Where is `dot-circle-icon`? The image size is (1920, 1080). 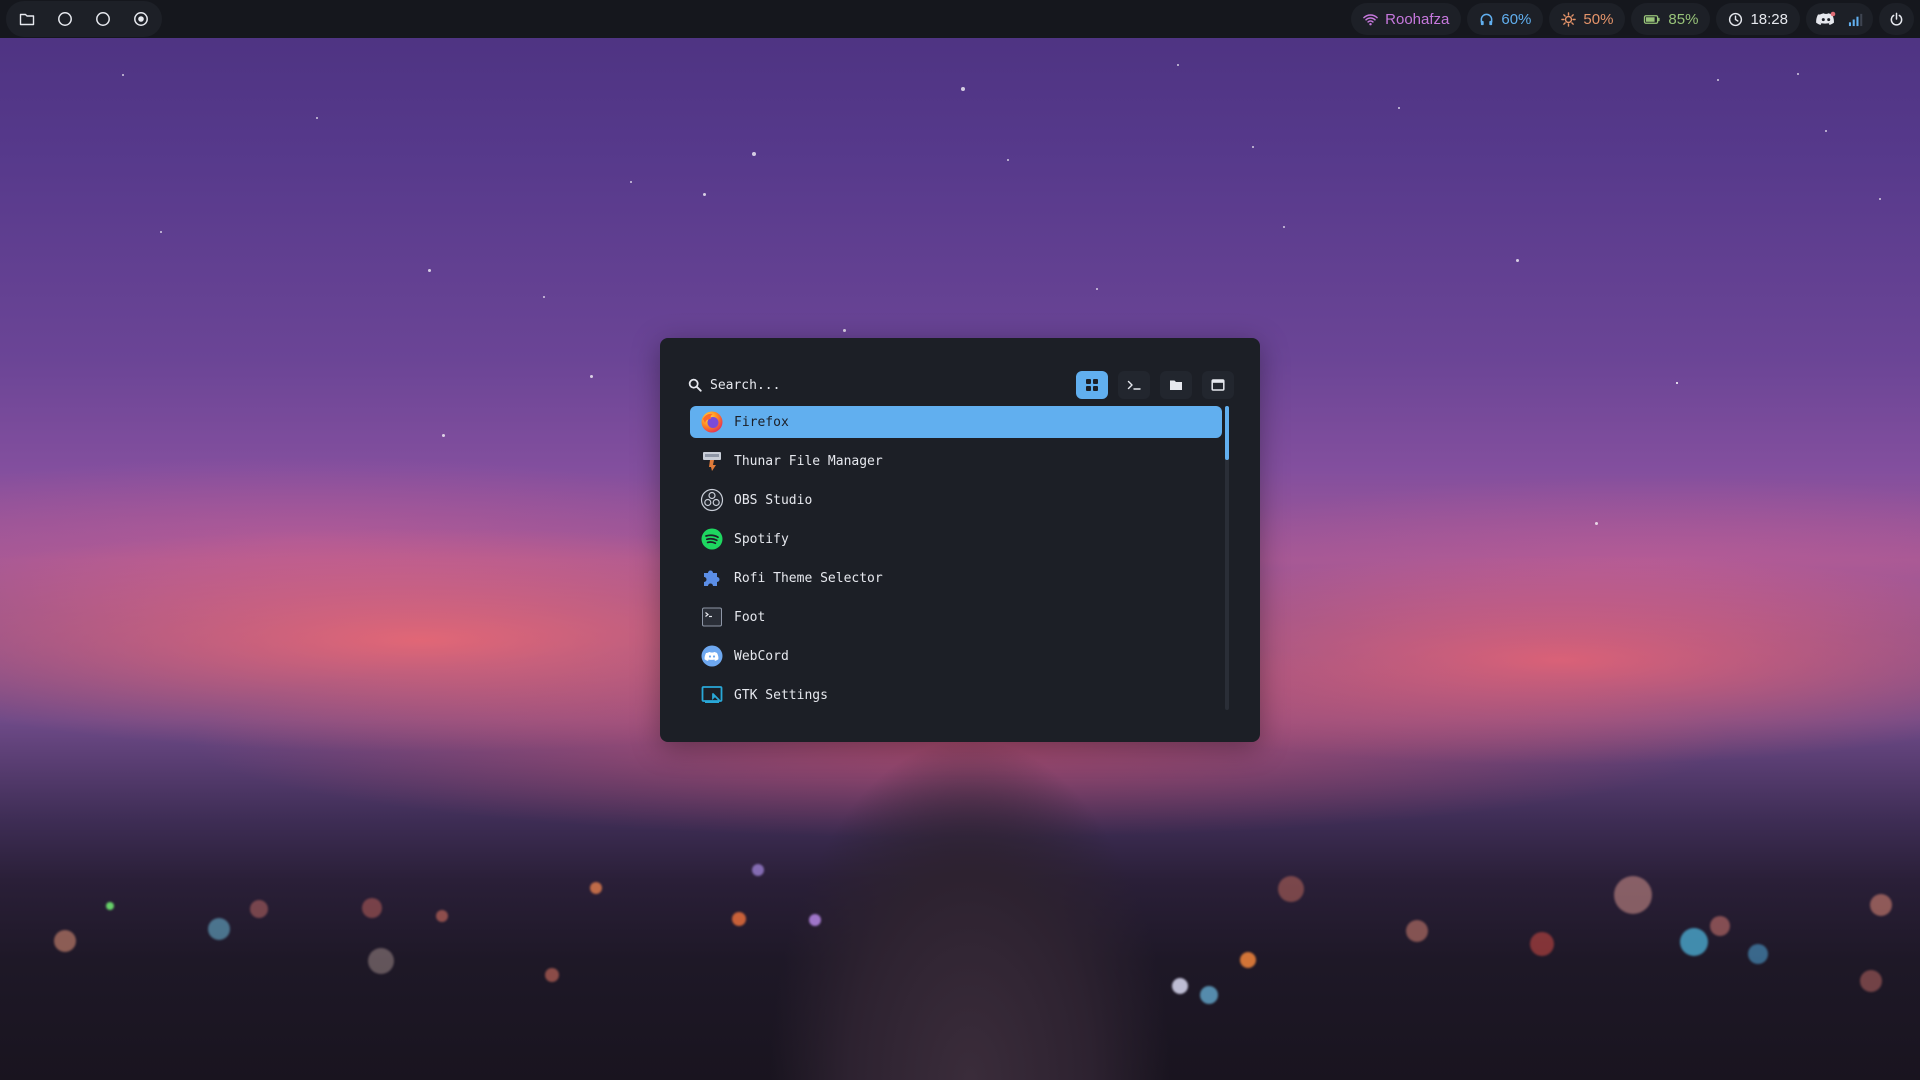 dot-circle-icon is located at coordinates (141, 19).